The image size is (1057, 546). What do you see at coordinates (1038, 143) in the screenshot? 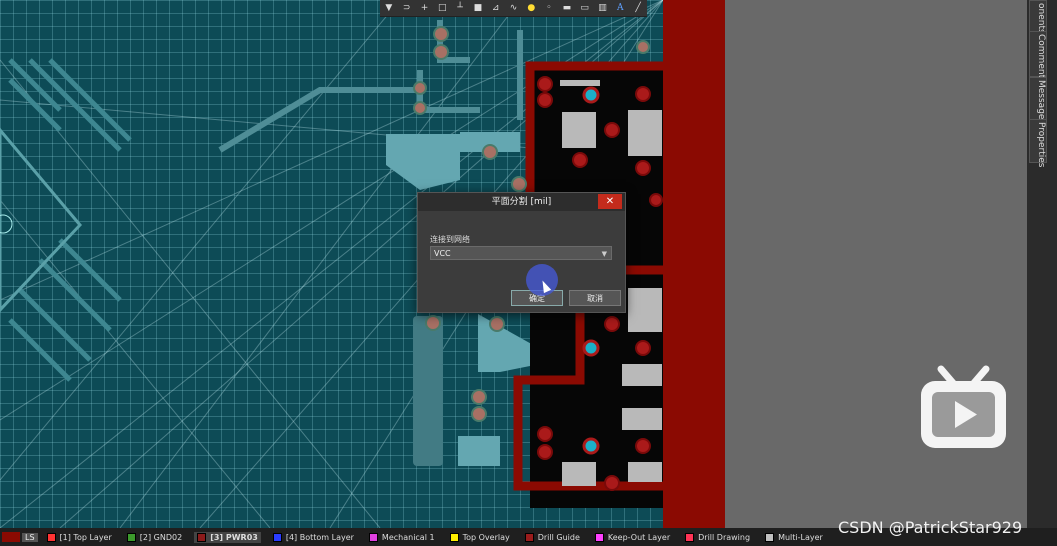
I see `tab-properties: Properties` at bounding box center [1038, 143].